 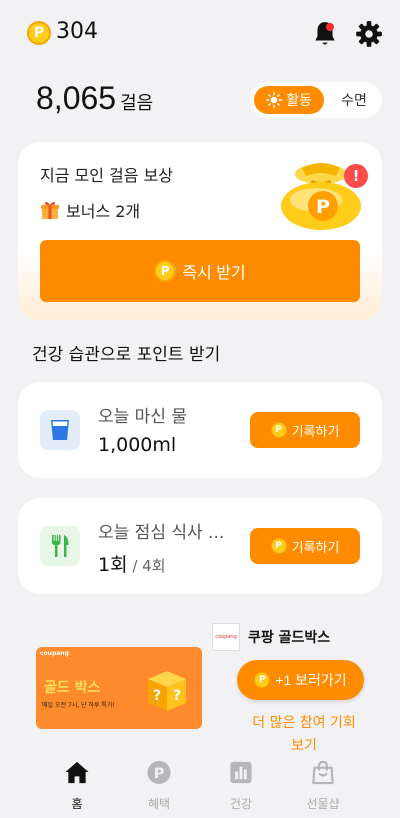 I want to click on bottom-tab-bar: 홈 P 혜택 건강 선물샵, so click(x=200, y=784).